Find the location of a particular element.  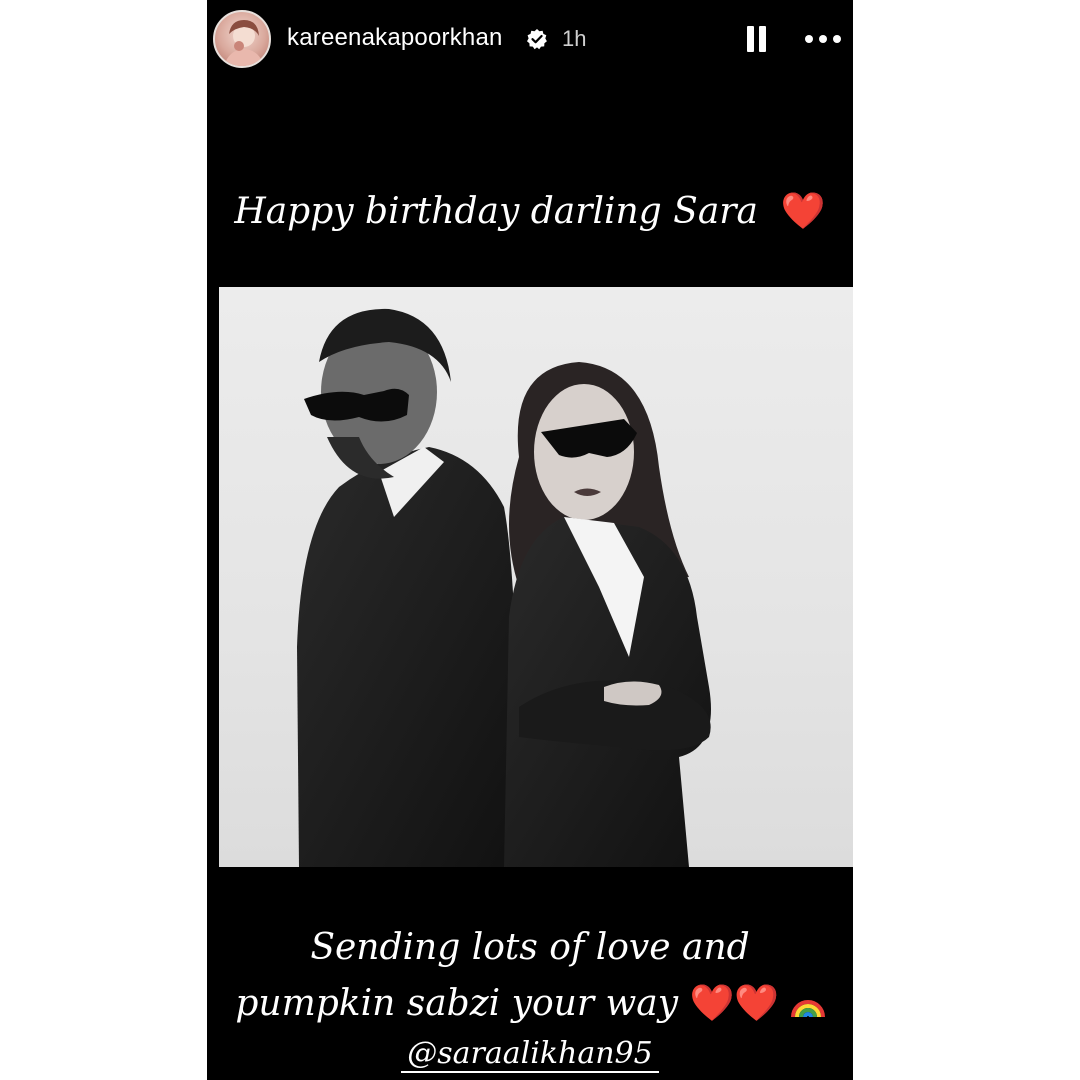

caption-birthday-text: Happy birthday darling Sara is located at coordinates (496, 211).